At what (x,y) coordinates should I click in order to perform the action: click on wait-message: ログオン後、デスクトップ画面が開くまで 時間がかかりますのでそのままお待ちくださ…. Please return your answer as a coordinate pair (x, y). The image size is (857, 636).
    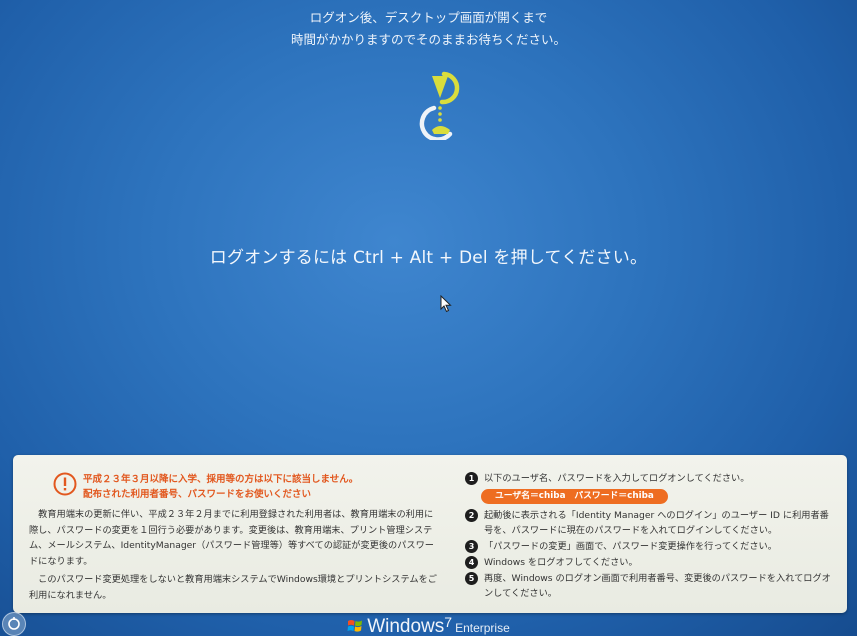
    Looking at the image, I should click on (428, 29).